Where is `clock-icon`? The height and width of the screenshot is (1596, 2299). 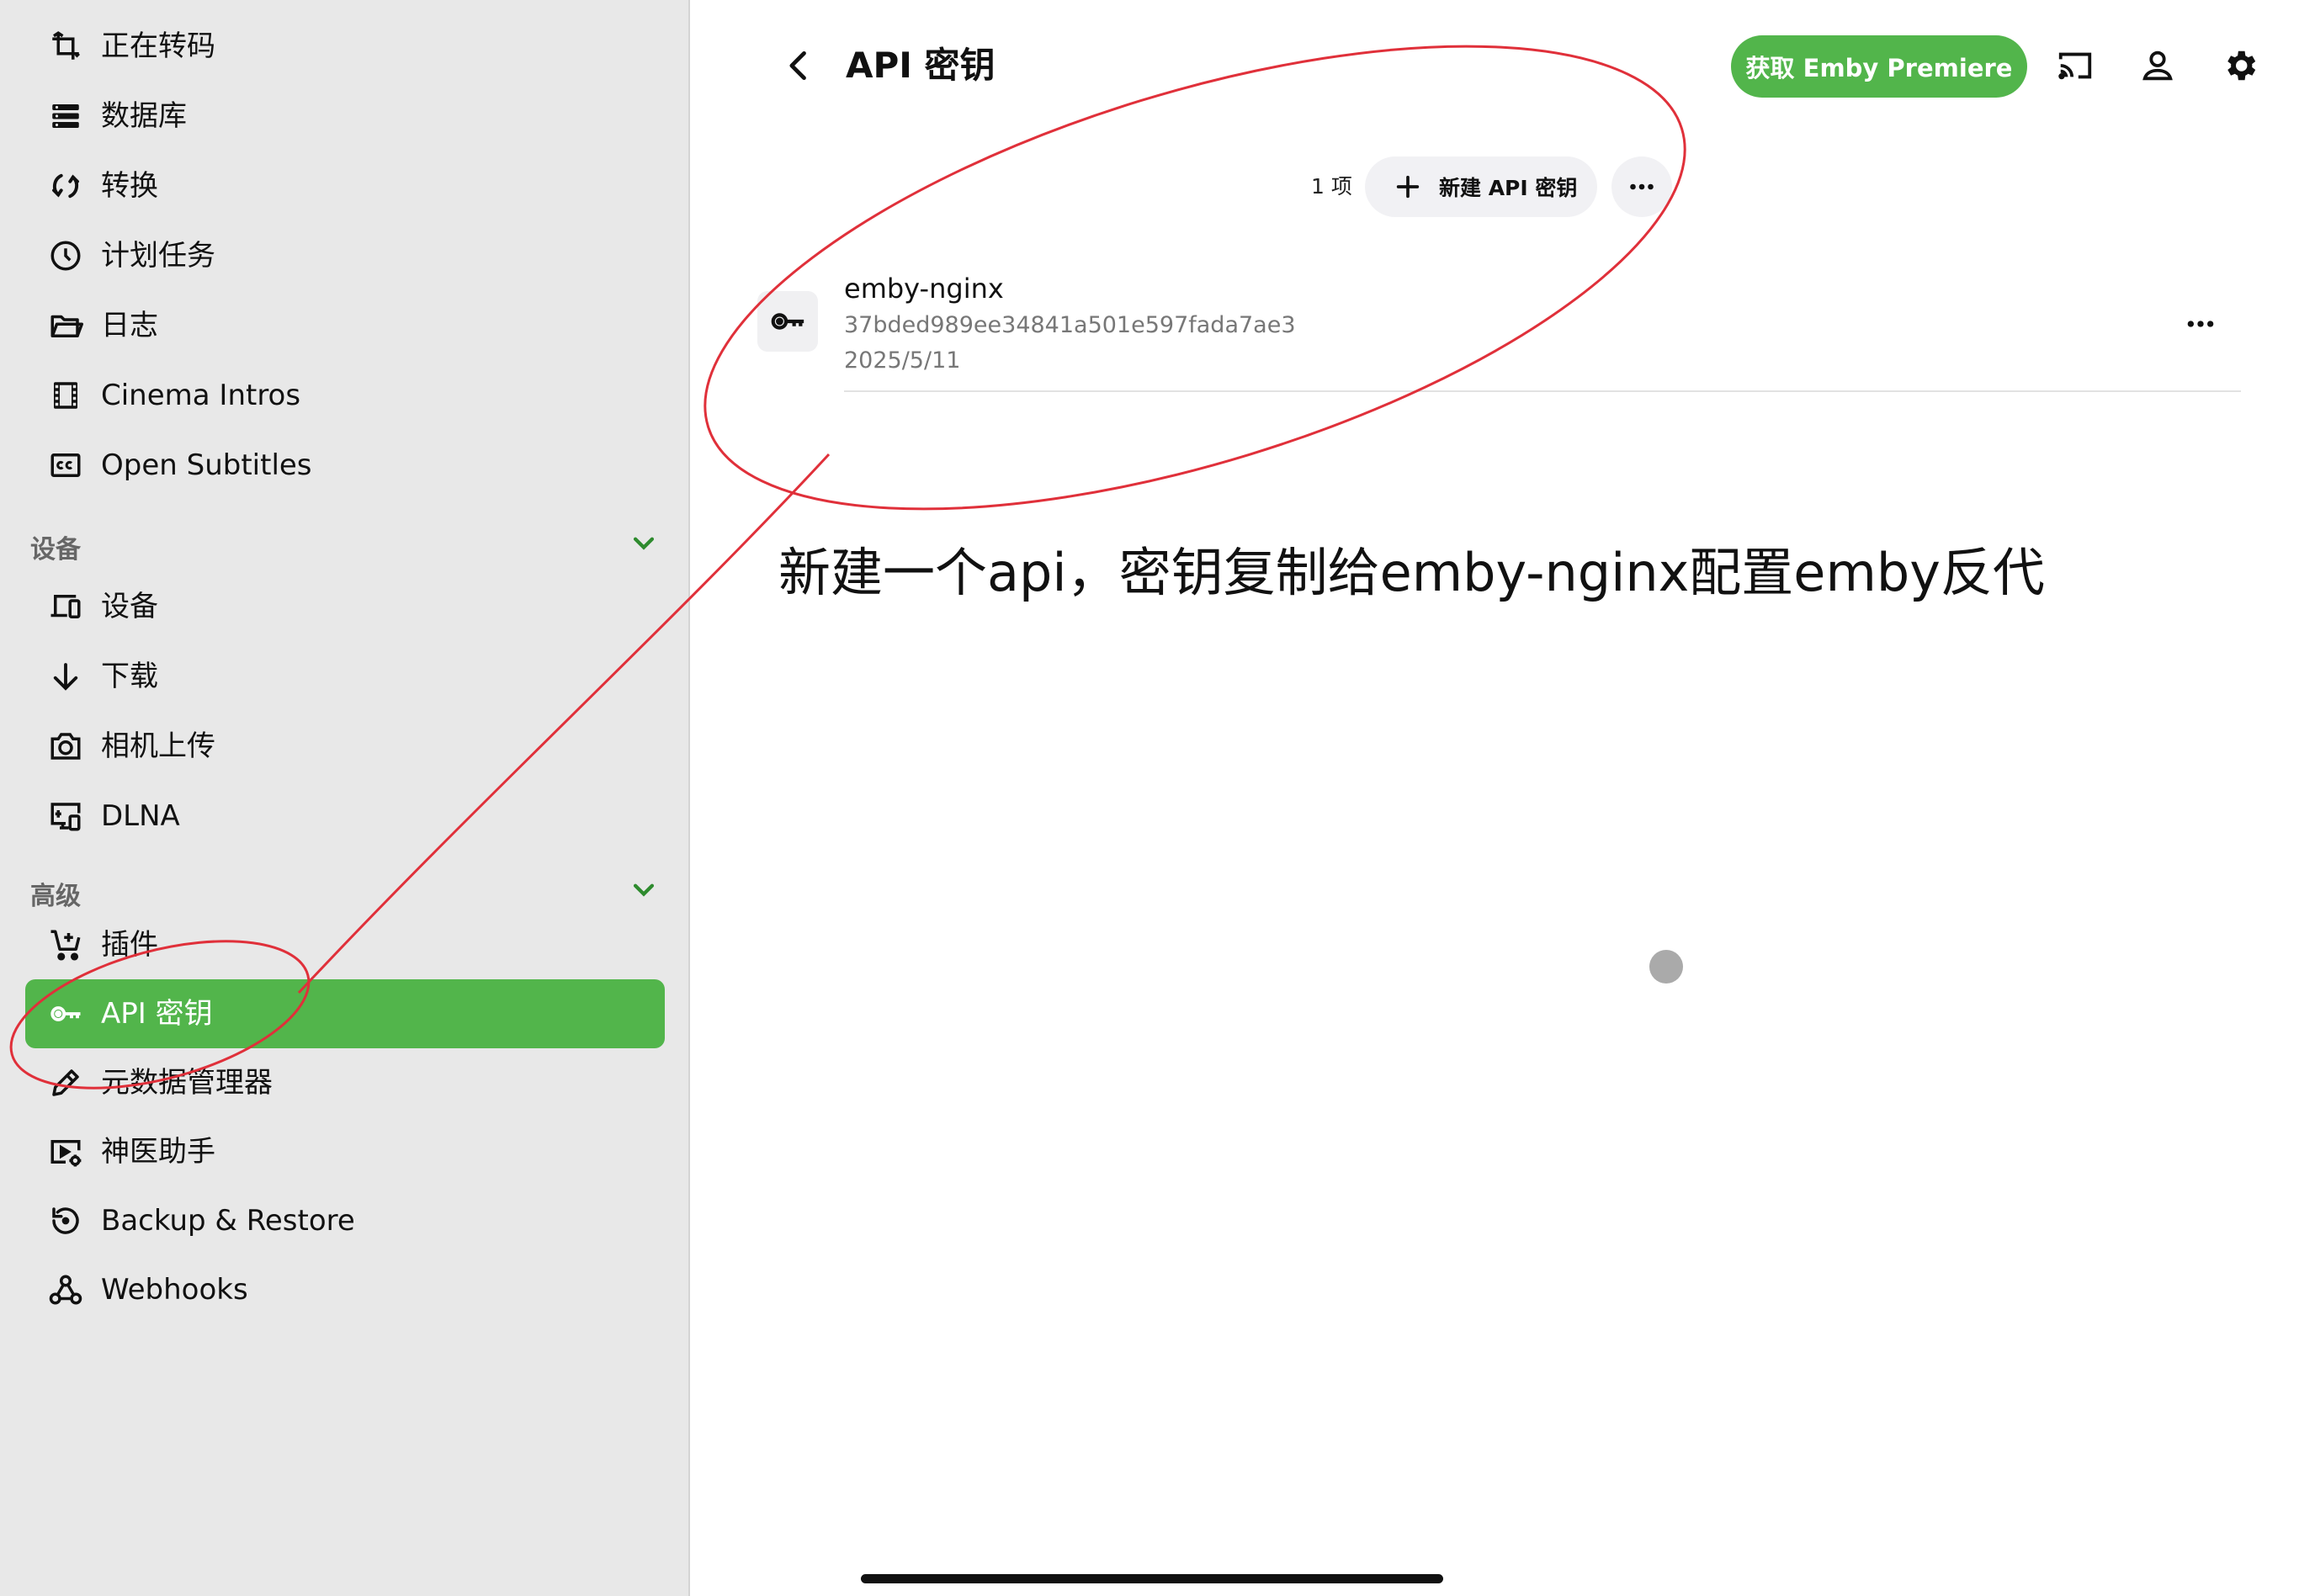
clock-icon is located at coordinates (65, 256).